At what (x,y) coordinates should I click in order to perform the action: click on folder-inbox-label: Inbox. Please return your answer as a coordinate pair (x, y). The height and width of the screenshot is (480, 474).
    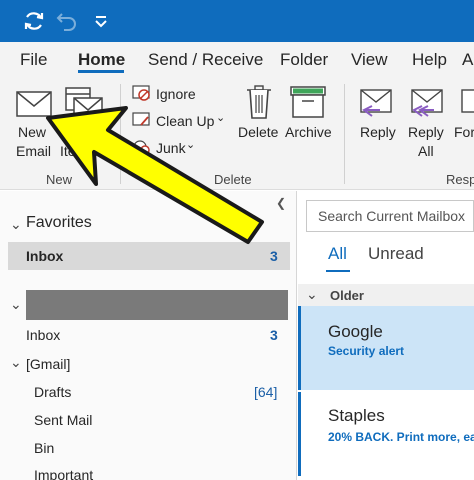
    Looking at the image, I should click on (43, 335).